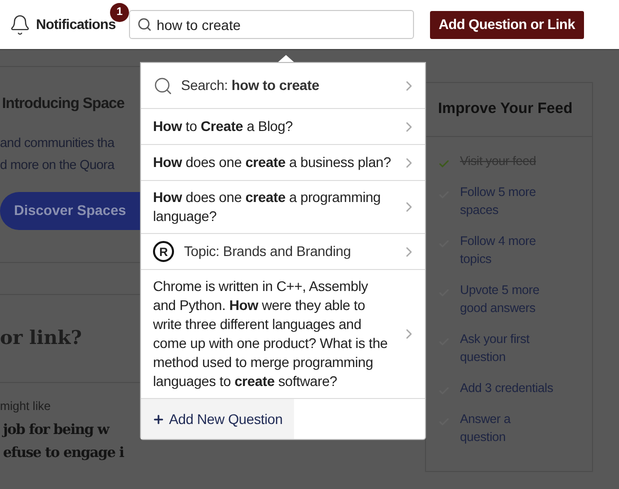  I want to click on plus-icon, so click(158, 419).